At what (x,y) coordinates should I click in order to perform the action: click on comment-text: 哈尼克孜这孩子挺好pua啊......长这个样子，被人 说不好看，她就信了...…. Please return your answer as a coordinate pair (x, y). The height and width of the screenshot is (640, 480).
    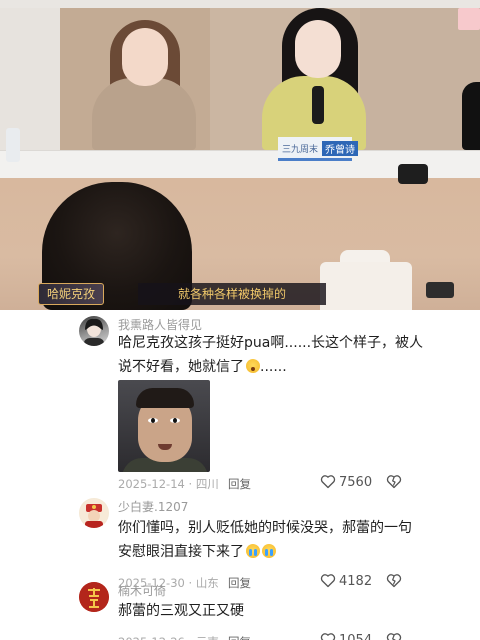
    Looking at the image, I should click on (271, 355).